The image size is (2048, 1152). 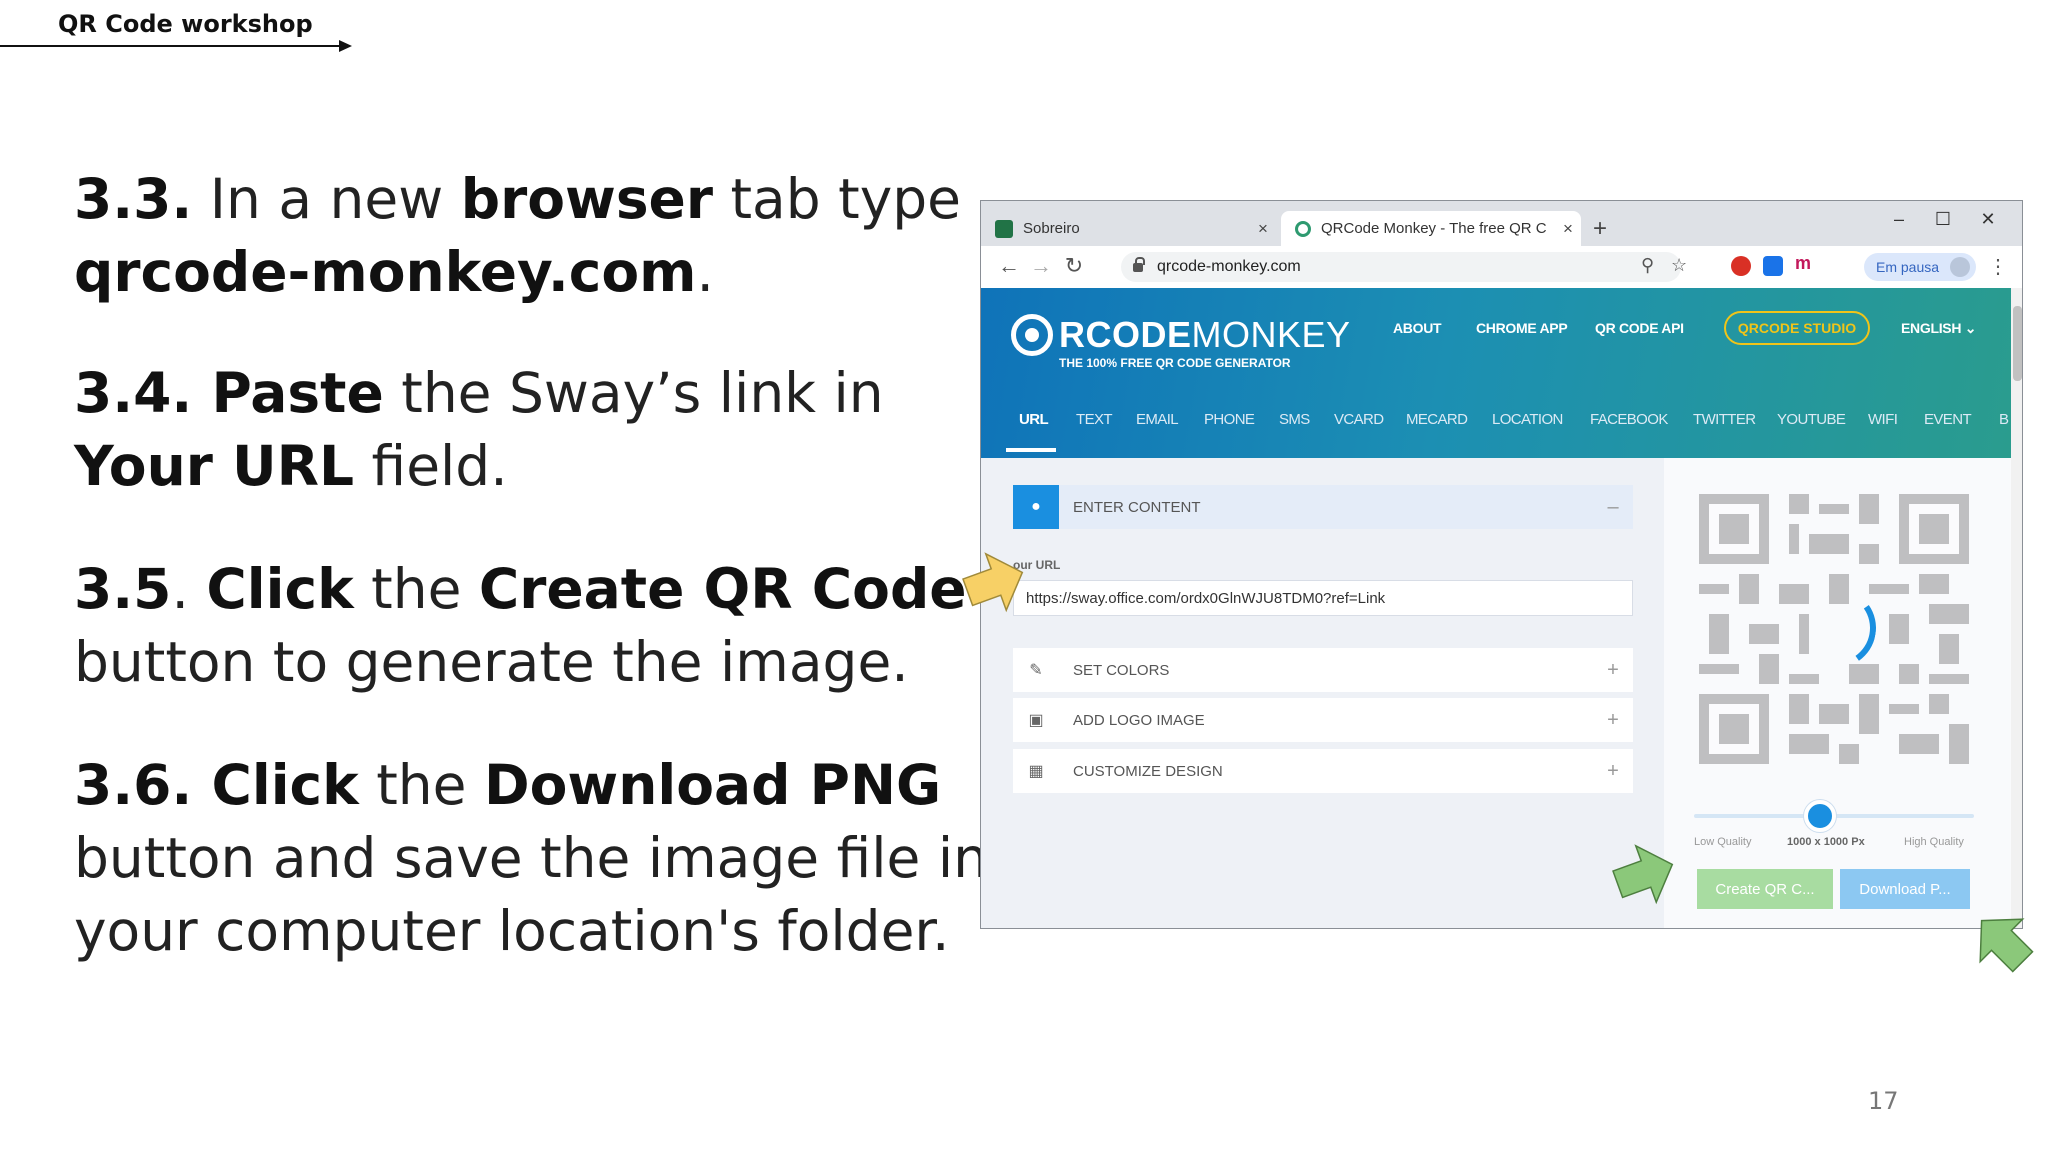 I want to click on type-tab-location: LOCATION, so click(x=1527, y=419).